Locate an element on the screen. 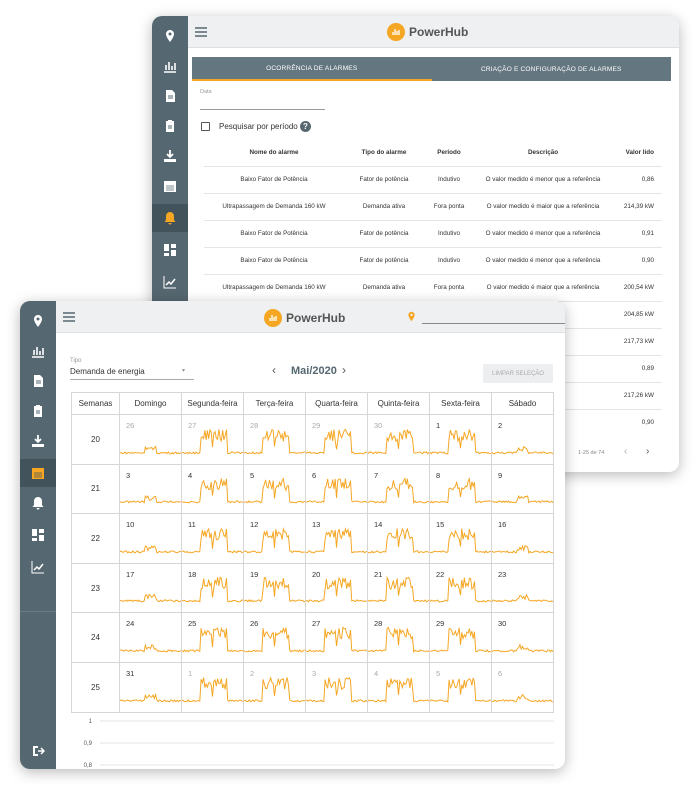 Image resolution: width=694 pixels, height=786 pixels. calendar-day-cell: 31 is located at coordinates (150, 687).